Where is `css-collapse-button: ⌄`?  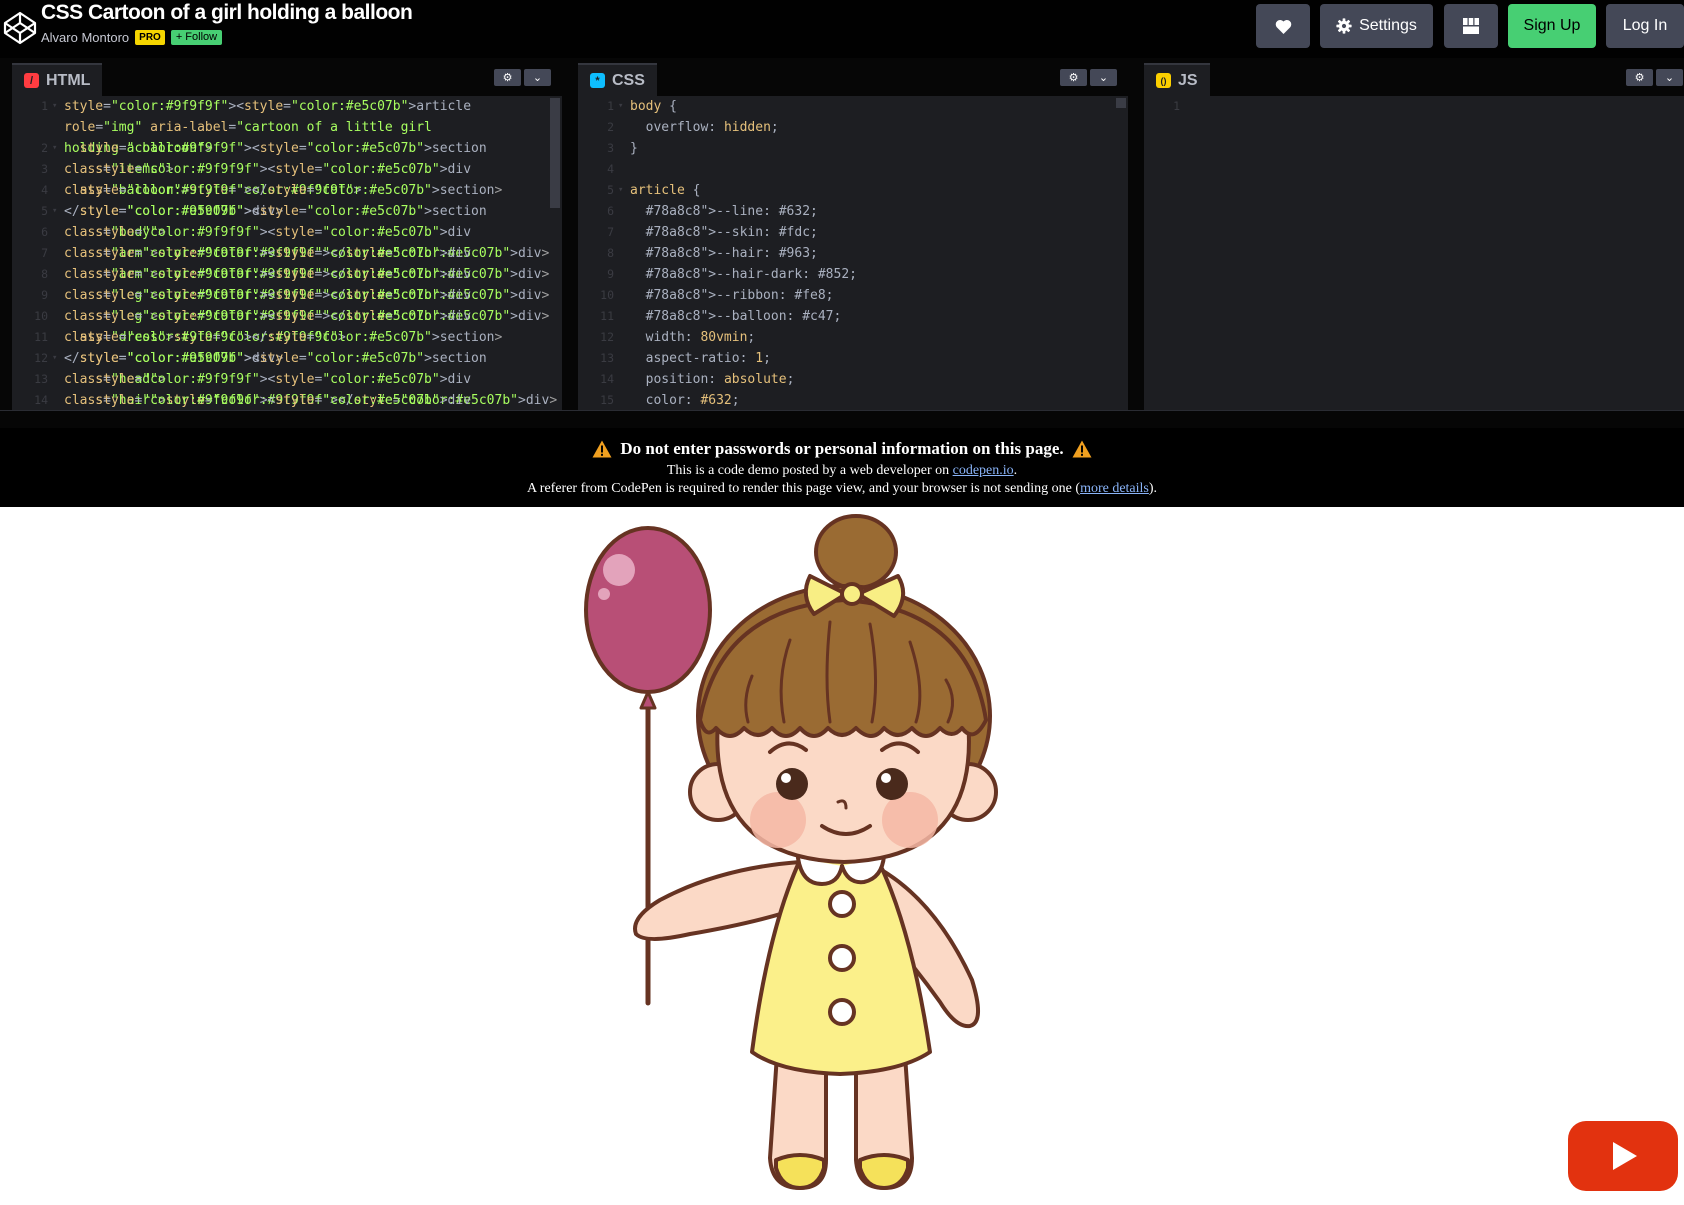
css-collapse-button: ⌄ is located at coordinates (1103, 77).